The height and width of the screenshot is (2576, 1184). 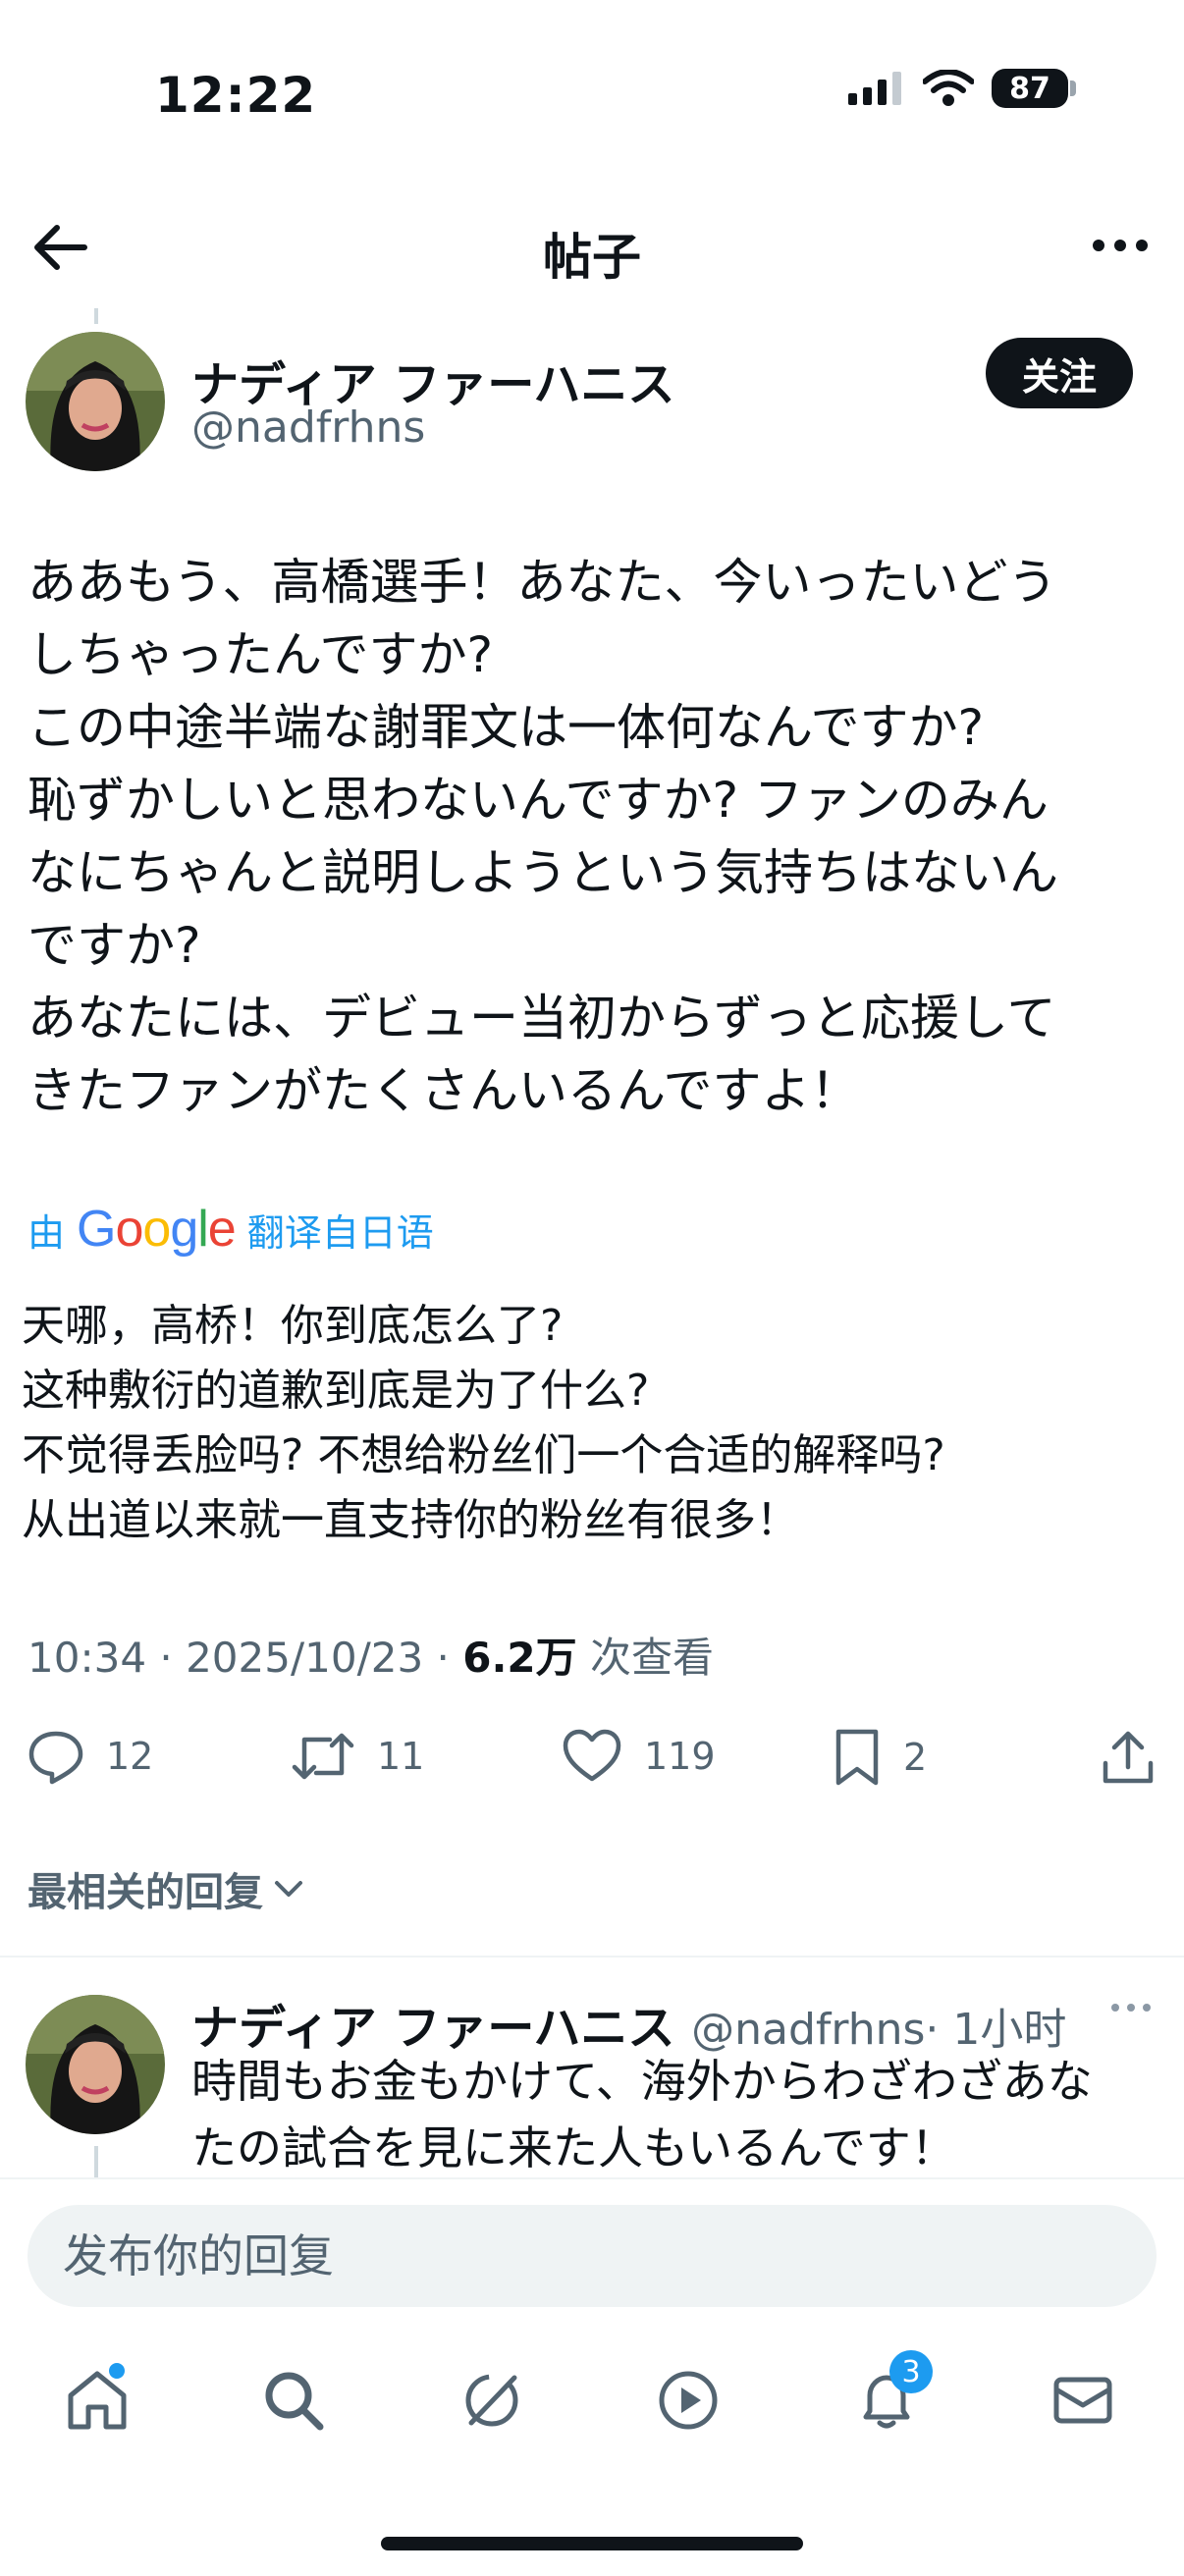 I want to click on mail-icon, so click(x=1083, y=2400).